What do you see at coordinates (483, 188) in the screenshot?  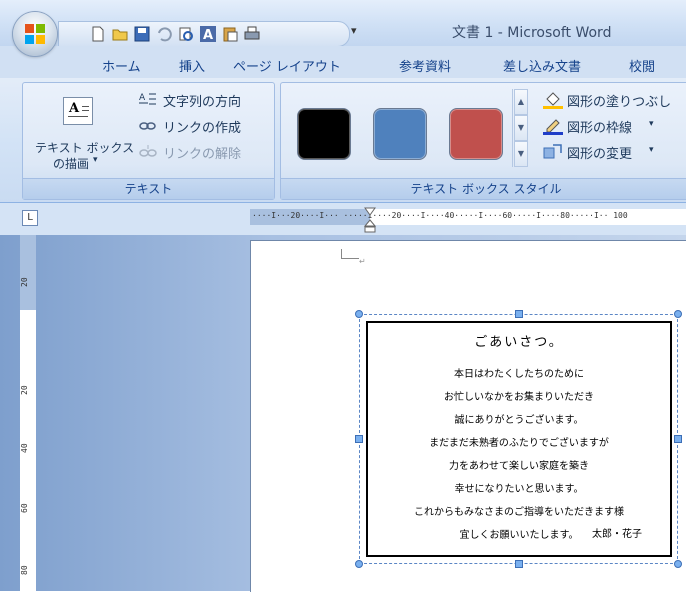 I see `textbox-styles-group-label: テキスト ボックス スタイル` at bounding box center [483, 188].